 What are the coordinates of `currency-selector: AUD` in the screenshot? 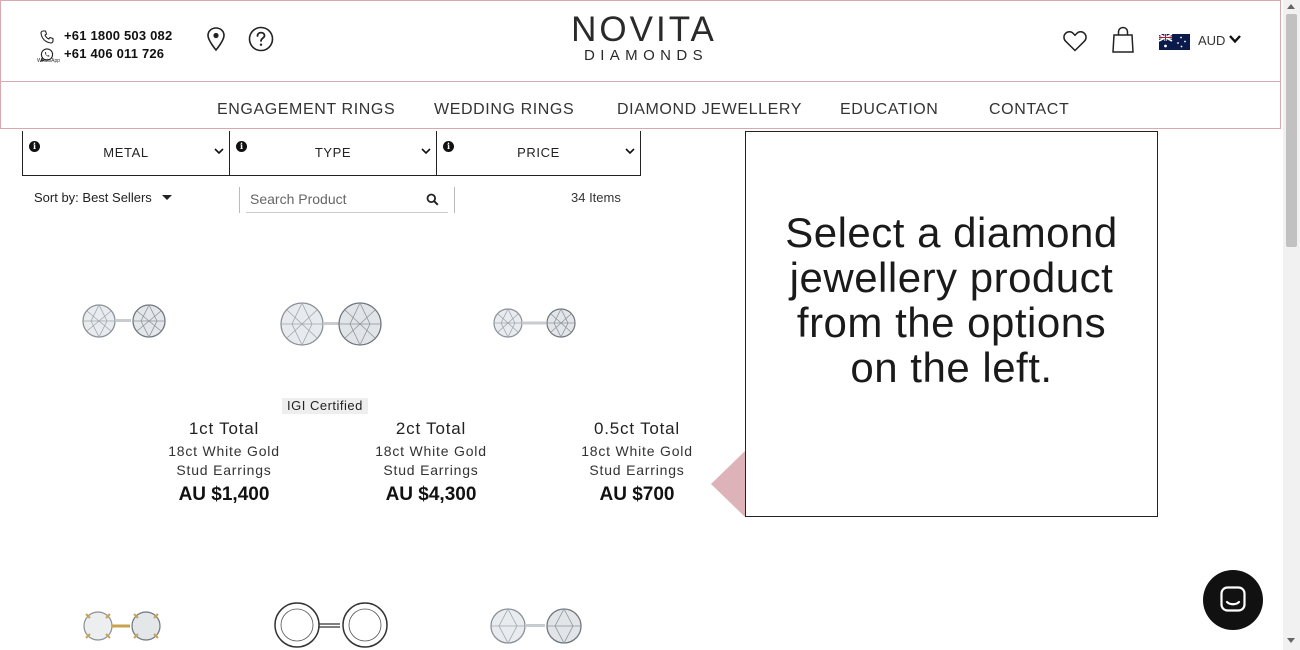 It's located at (1211, 40).